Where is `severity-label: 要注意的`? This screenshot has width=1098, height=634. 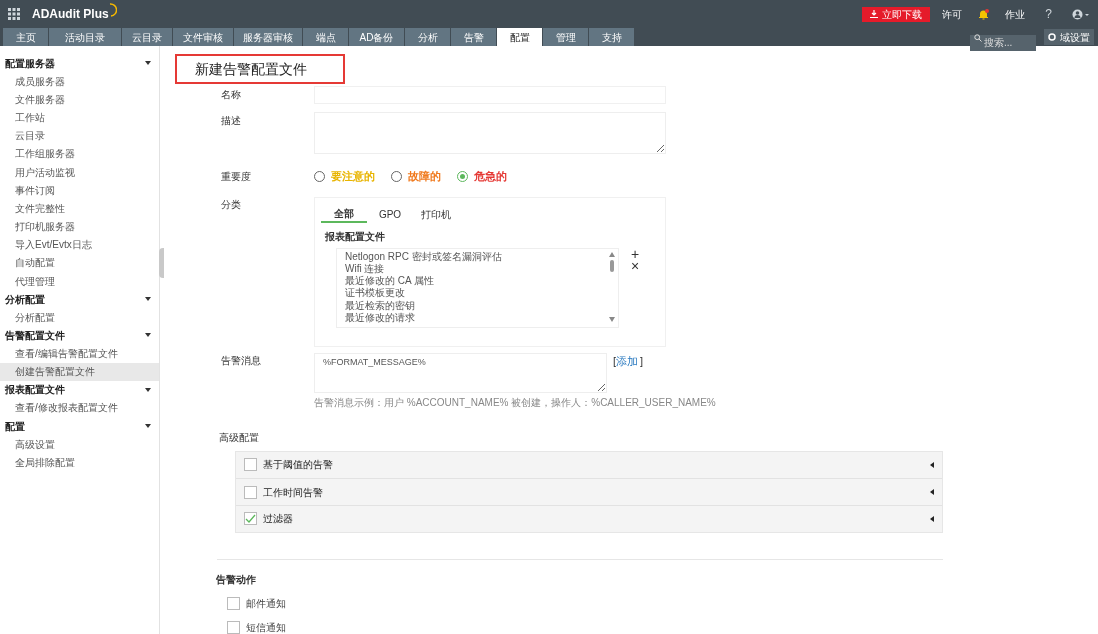 severity-label: 要注意的 is located at coordinates (353, 176).